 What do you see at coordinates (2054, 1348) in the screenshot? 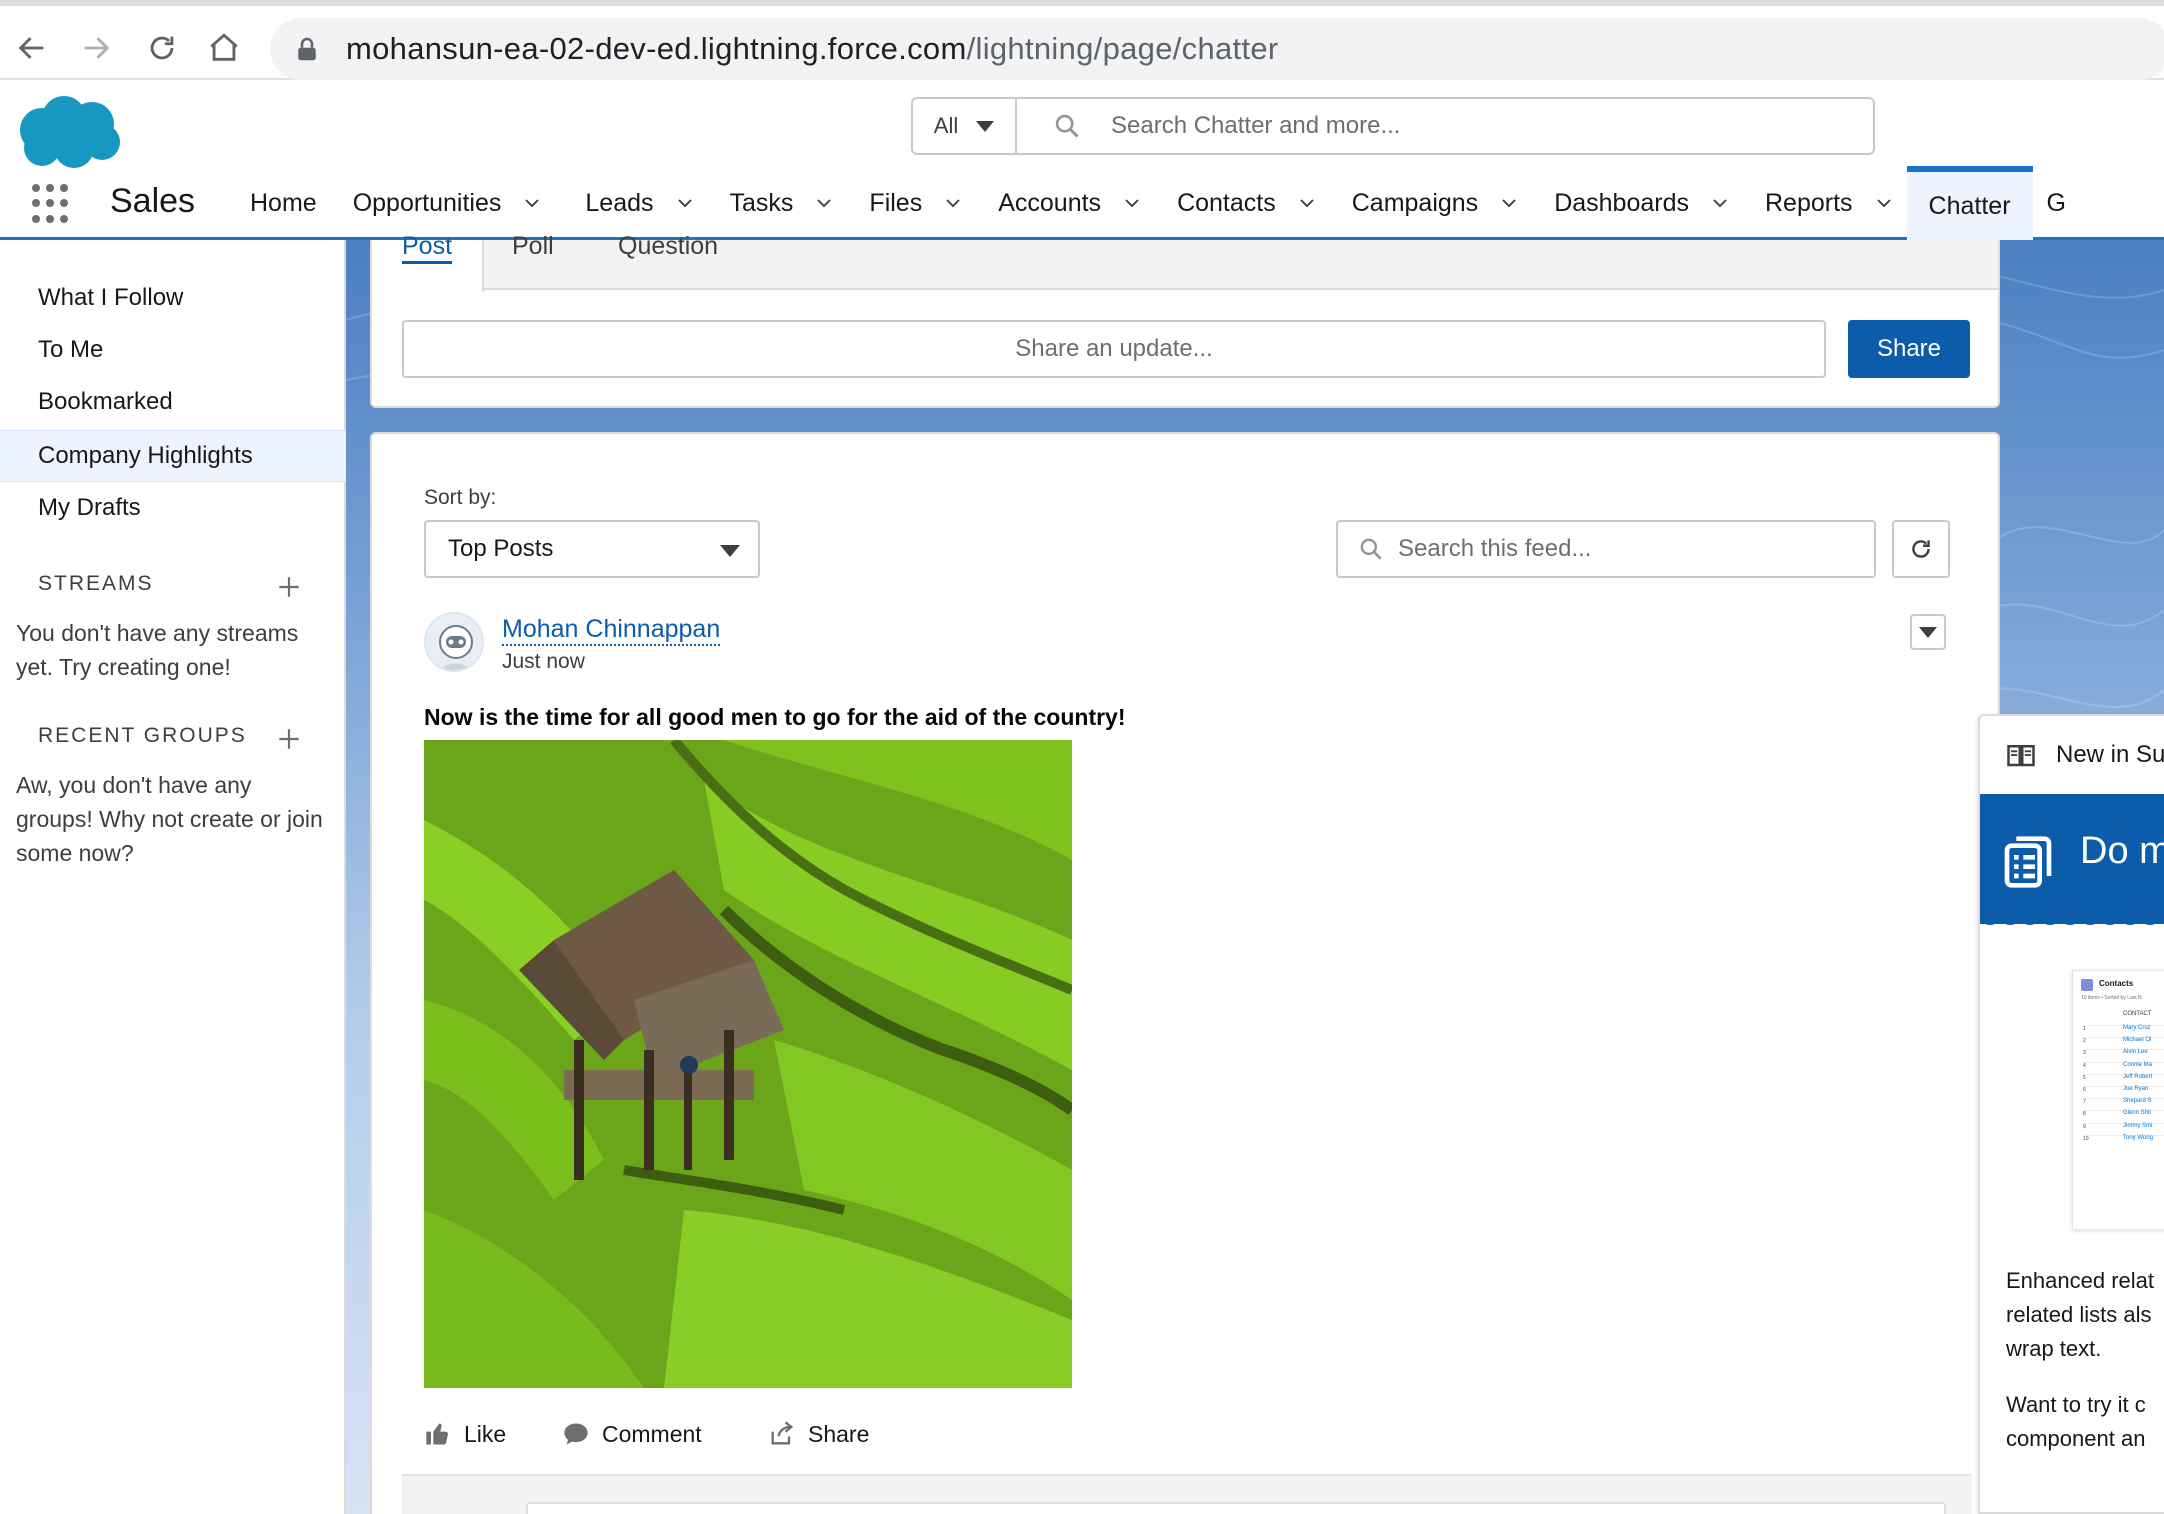
I see `text-line: wrap text.` at bounding box center [2054, 1348].